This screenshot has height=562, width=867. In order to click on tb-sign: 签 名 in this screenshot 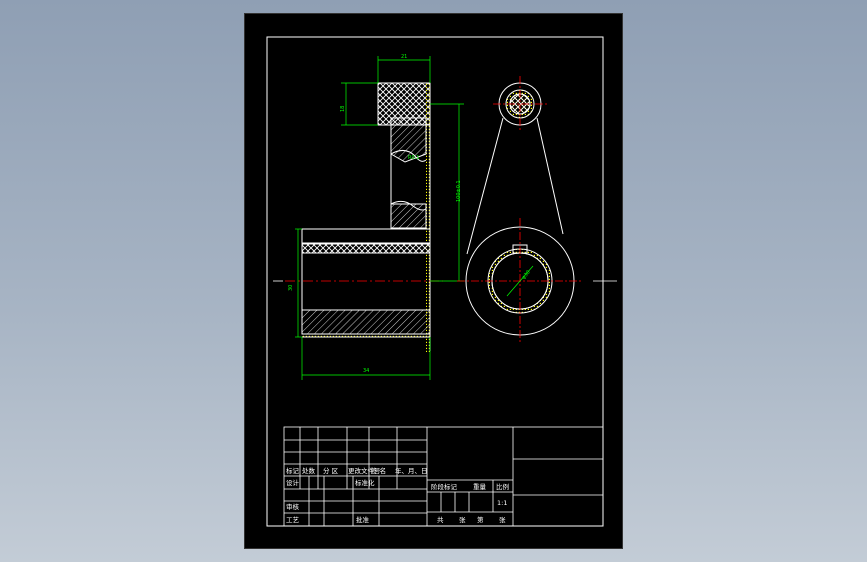, I will do `click(378, 470)`.